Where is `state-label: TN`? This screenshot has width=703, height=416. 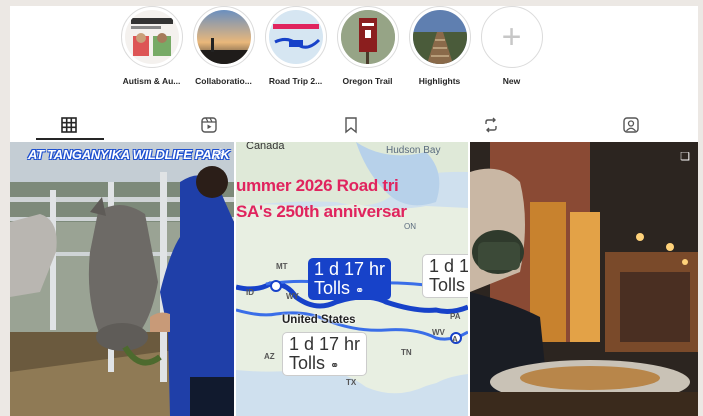
state-label: TN is located at coordinates (406, 352).